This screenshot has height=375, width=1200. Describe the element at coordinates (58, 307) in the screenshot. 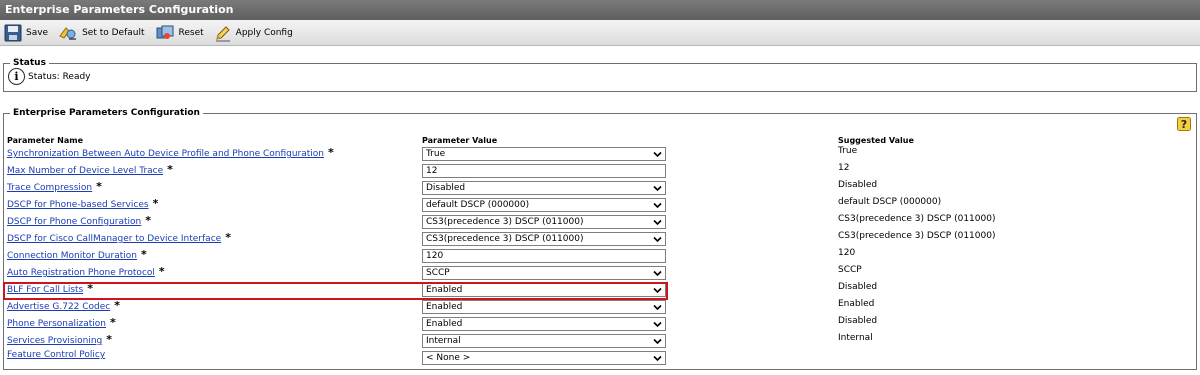

I see `param-link-advertise-g-722-codec: Advertise G.722 Codec` at that location.